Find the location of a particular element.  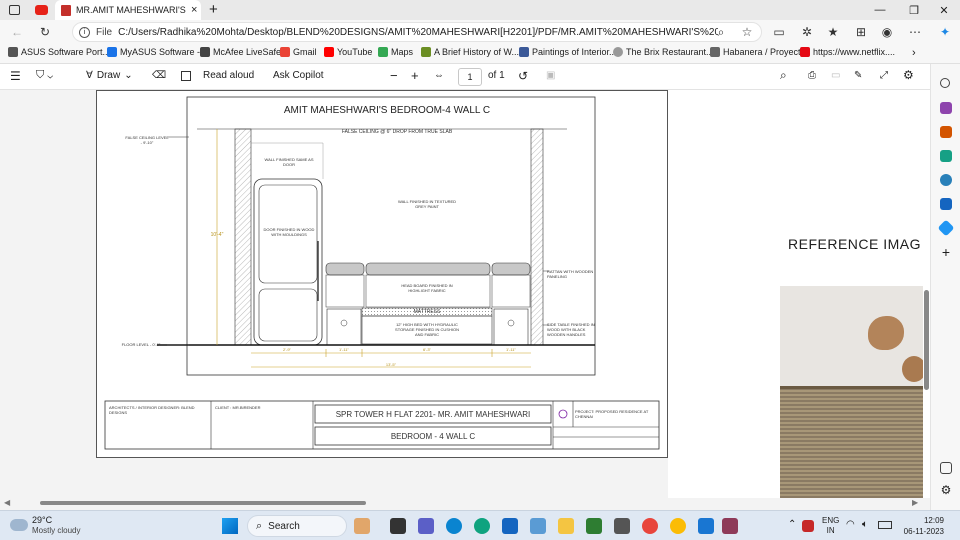

file-label: File is located at coordinates (104, 32).